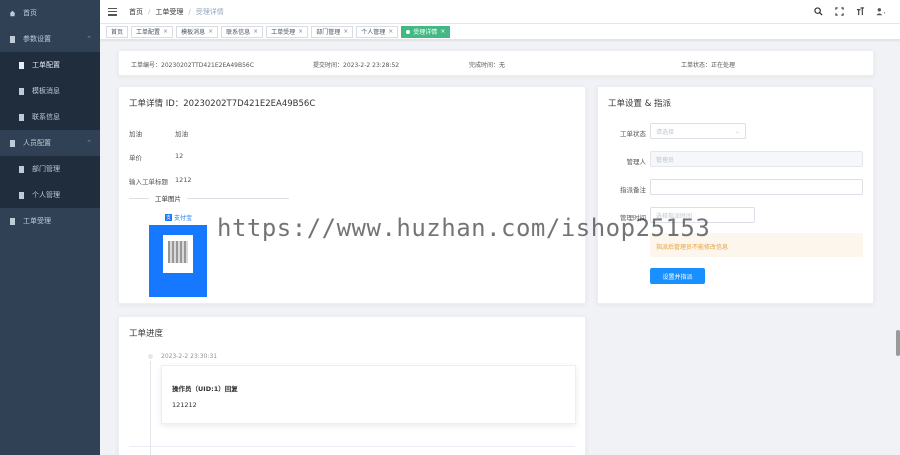 Image resolution: width=900 pixels, height=455 pixels. Describe the element at coordinates (205, 389) in the screenshot. I see `timeline-operator: 操作员（UID:1）回复` at that location.